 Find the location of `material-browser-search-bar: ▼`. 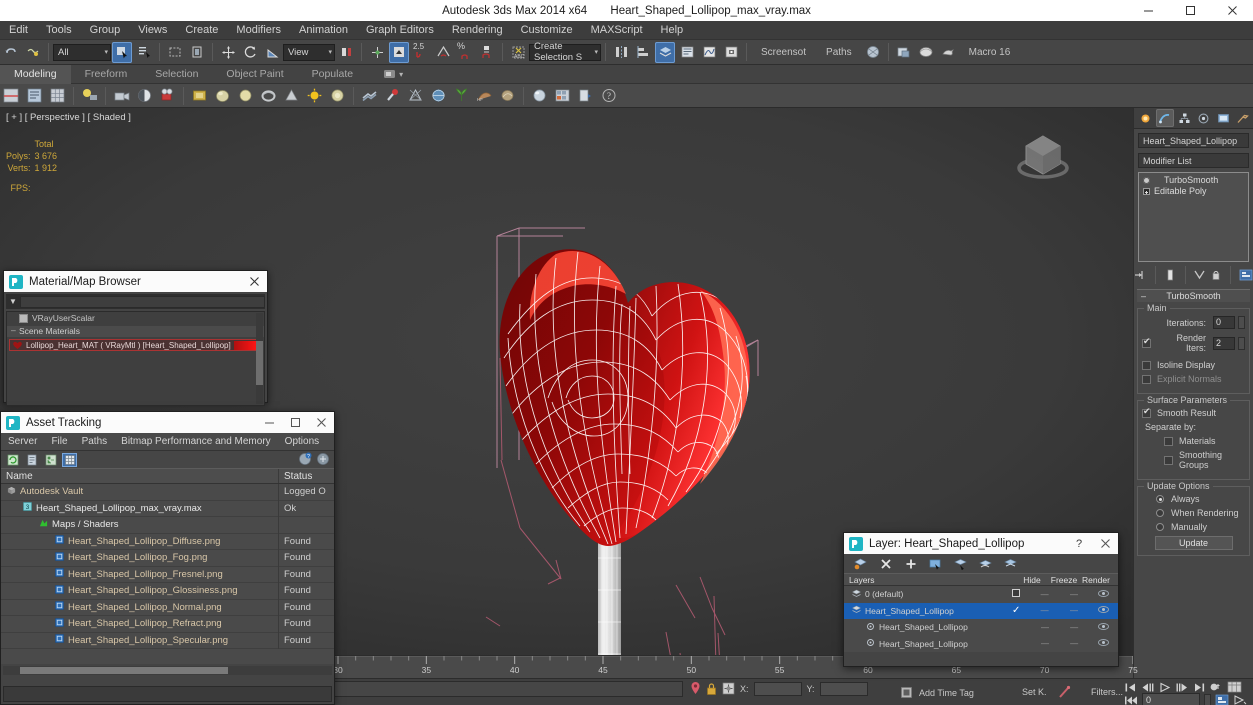

material-browser-search-bar: ▼ is located at coordinates (135, 301).